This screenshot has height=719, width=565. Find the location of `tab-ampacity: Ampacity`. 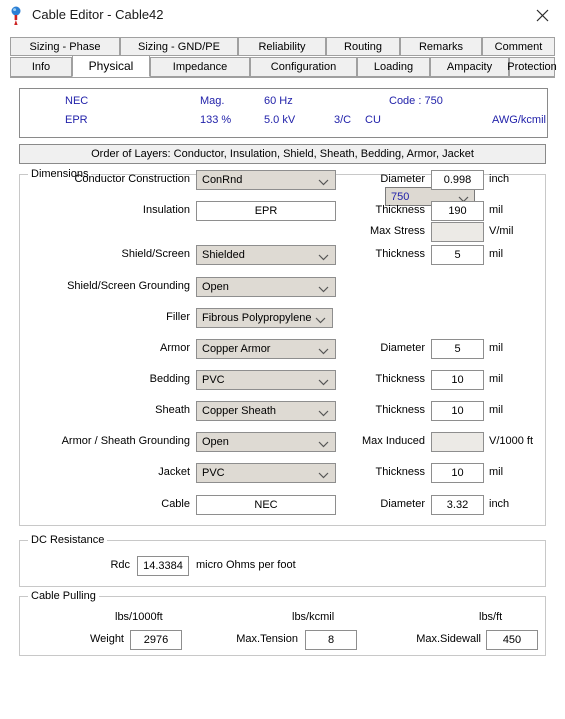

tab-ampacity: Ampacity is located at coordinates (469, 67).